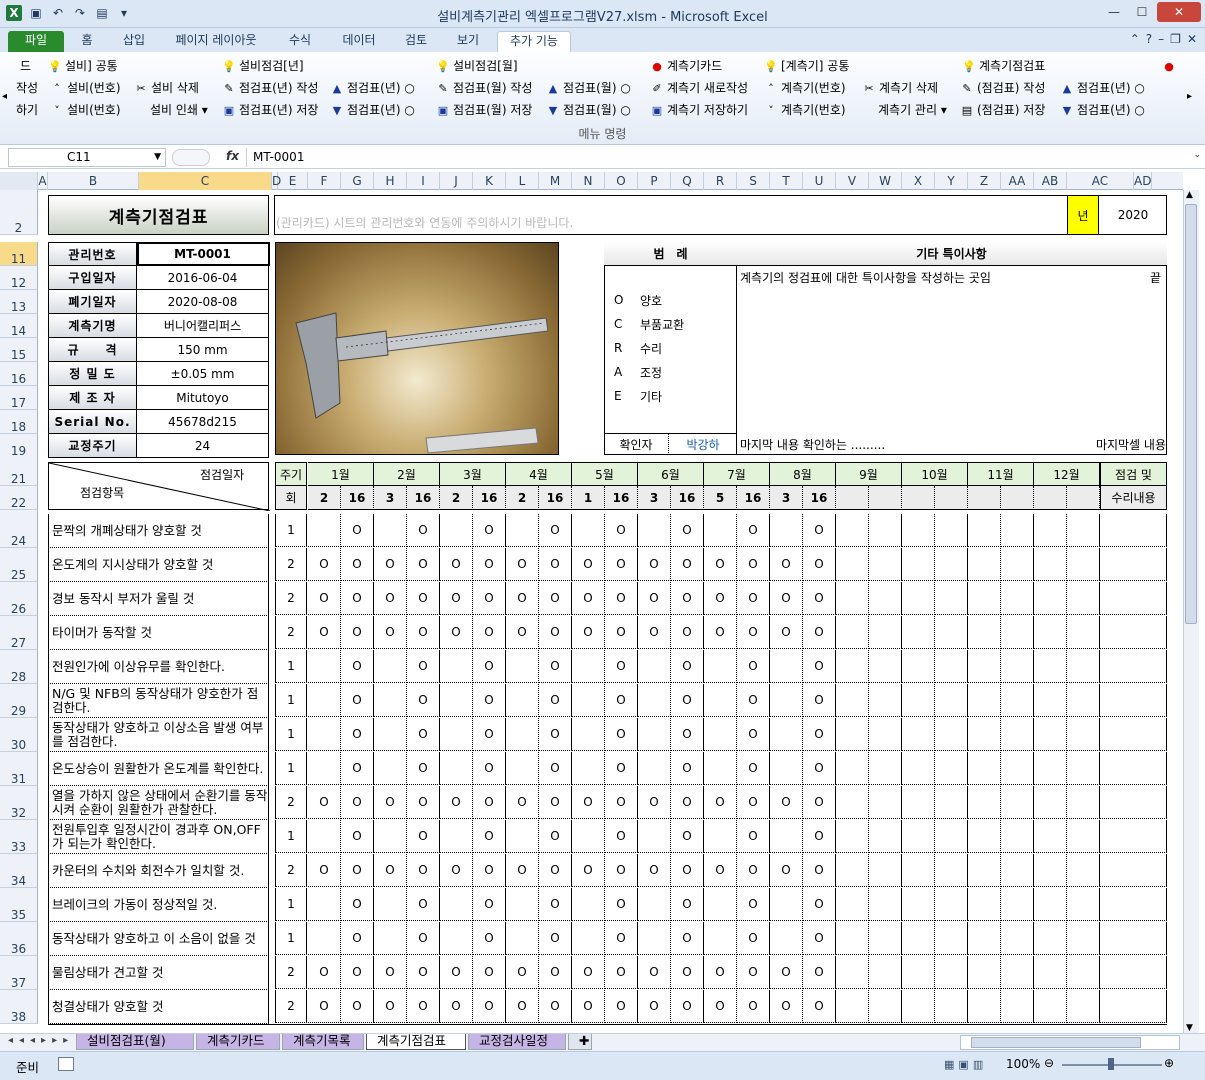  Describe the element at coordinates (19, 1007) in the screenshot. I see `row-header-38: 38` at that location.